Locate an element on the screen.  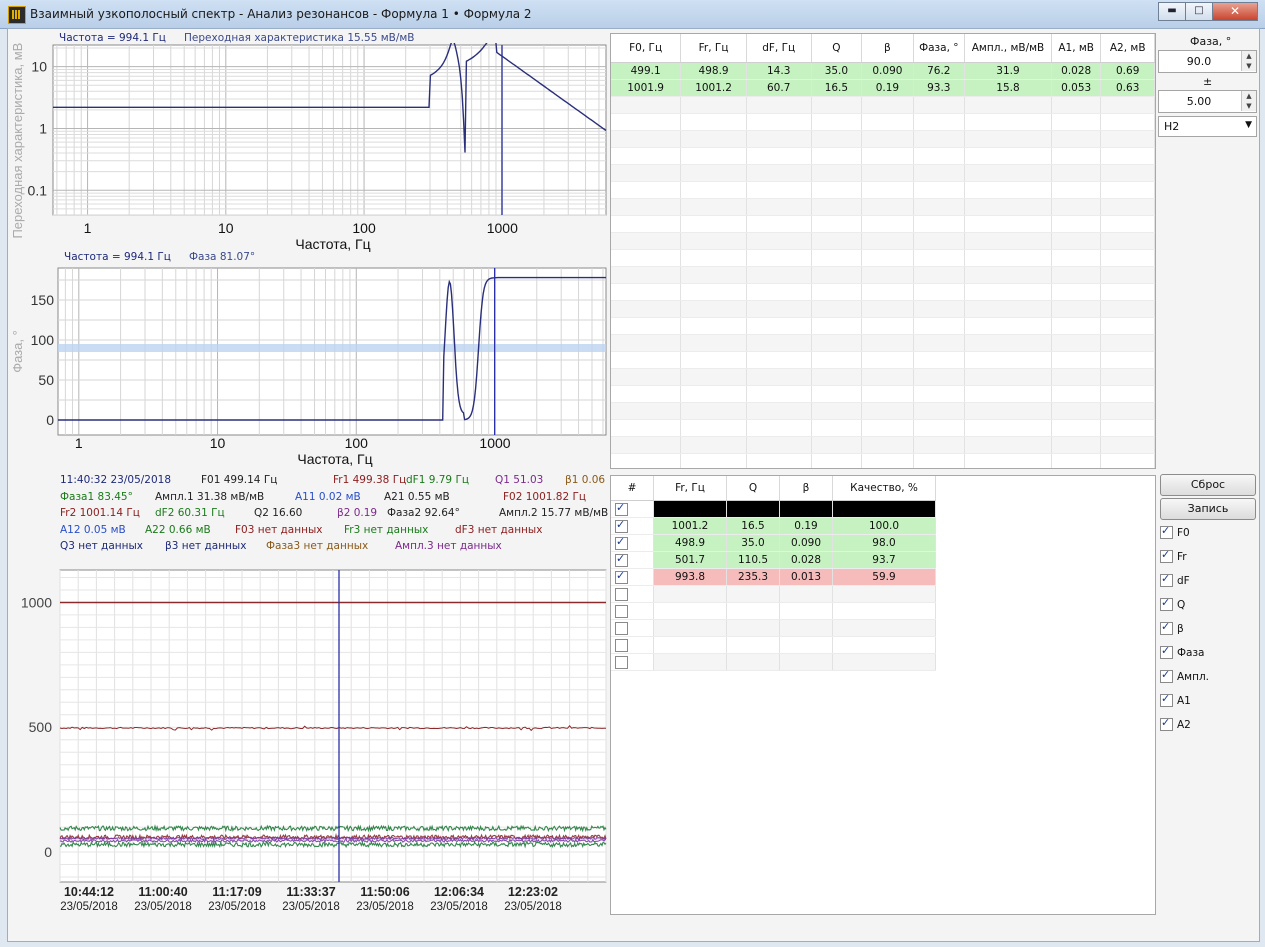
column-check-8: A2 is located at coordinates (1175, 723).